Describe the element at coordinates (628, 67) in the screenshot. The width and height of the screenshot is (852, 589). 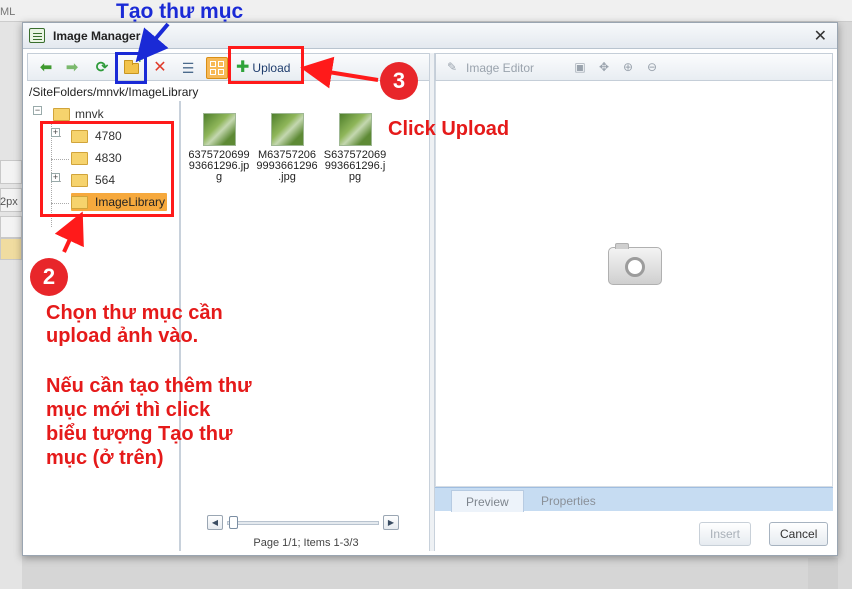
I see `zoom-in-icon: ⊕` at that location.